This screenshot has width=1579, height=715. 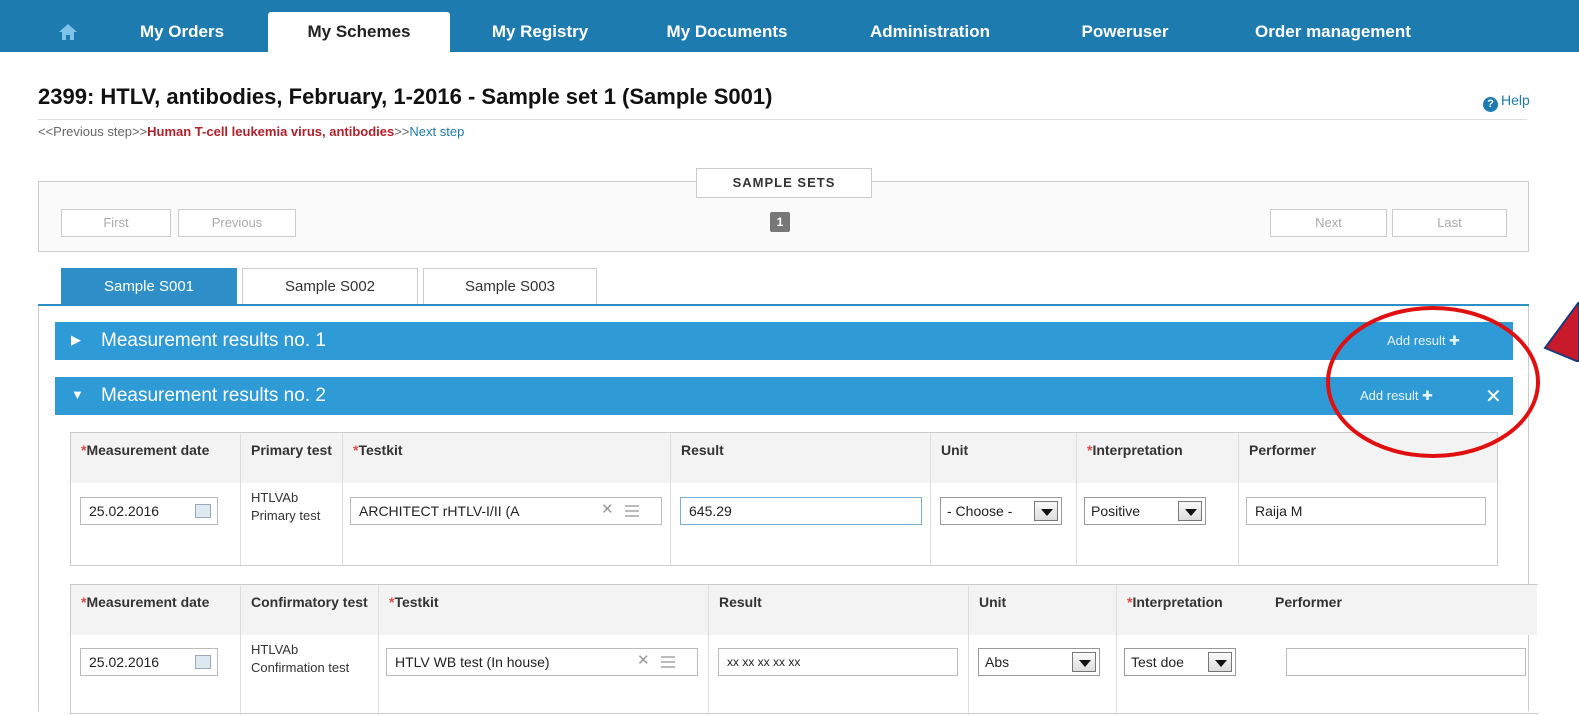 What do you see at coordinates (930, 32) in the screenshot?
I see `nav-tab-administration: Administration` at bounding box center [930, 32].